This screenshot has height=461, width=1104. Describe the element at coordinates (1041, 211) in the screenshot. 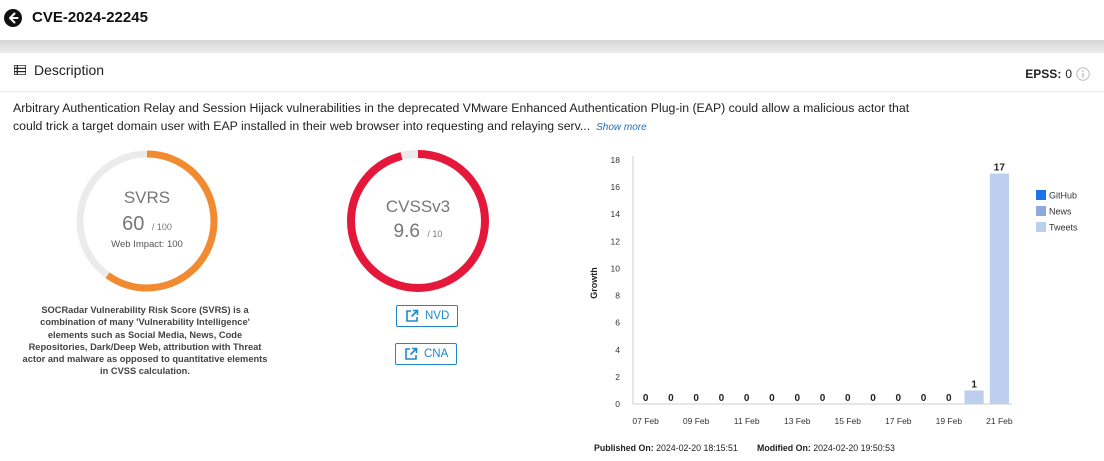

I see `legend-swatch-news` at that location.